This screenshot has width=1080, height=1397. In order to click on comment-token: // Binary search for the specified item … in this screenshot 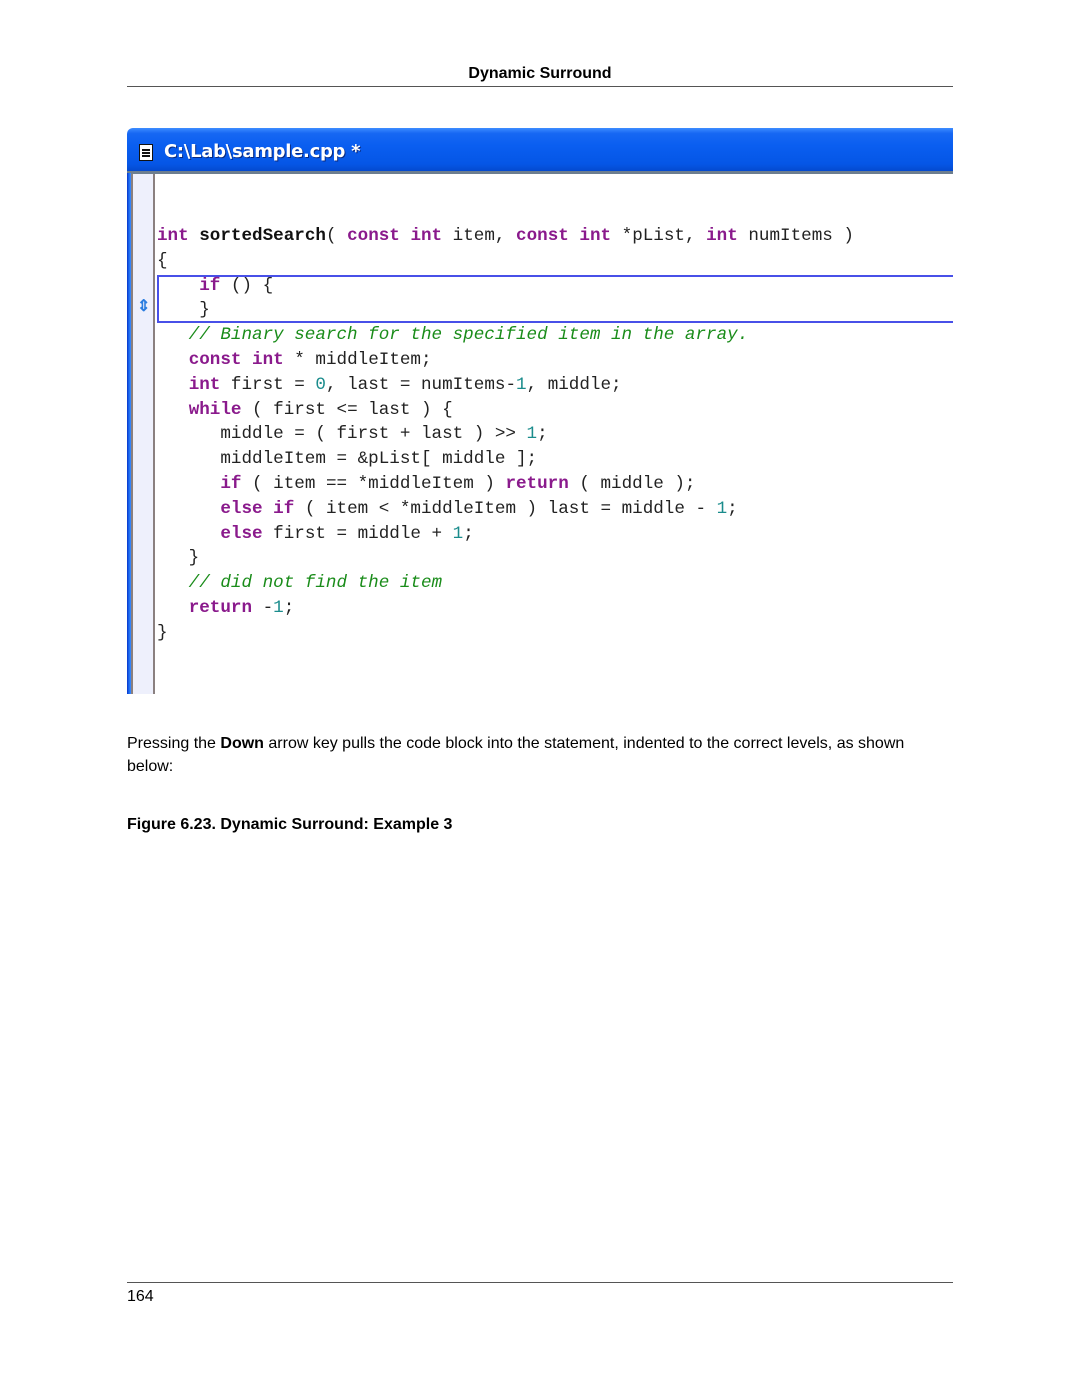, I will do `click(453, 335)`.